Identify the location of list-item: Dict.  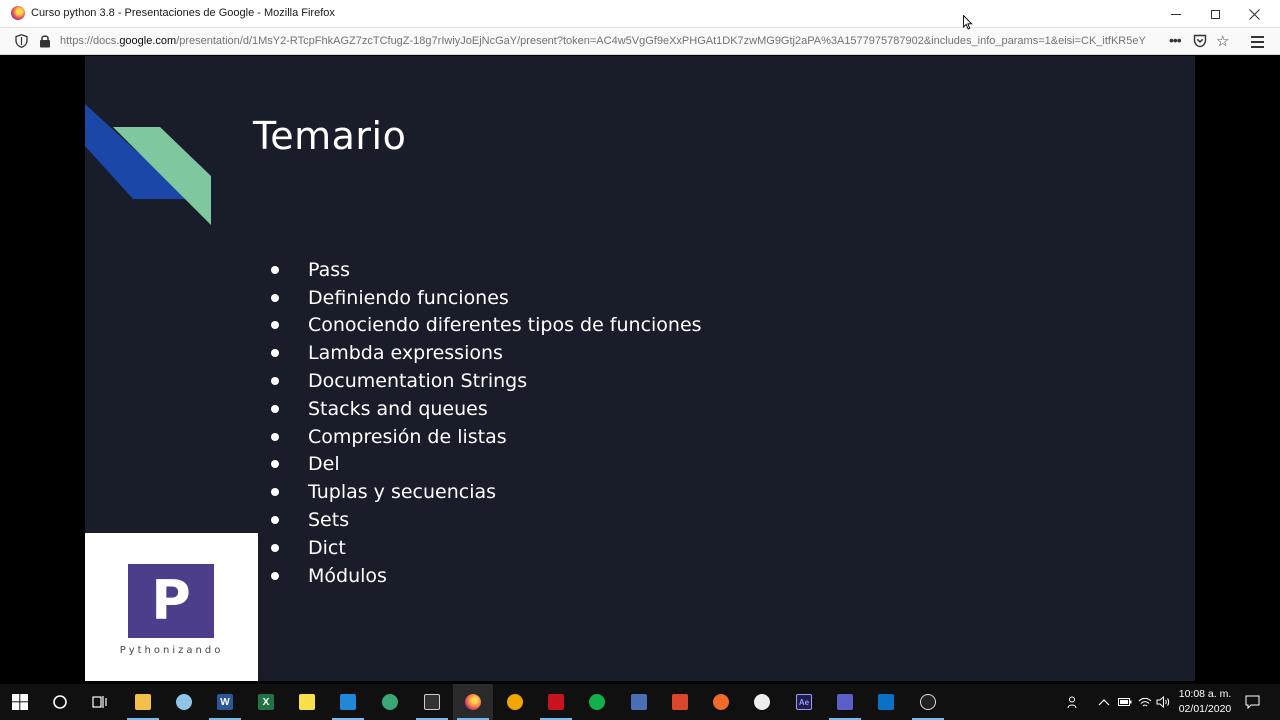
(485, 548).